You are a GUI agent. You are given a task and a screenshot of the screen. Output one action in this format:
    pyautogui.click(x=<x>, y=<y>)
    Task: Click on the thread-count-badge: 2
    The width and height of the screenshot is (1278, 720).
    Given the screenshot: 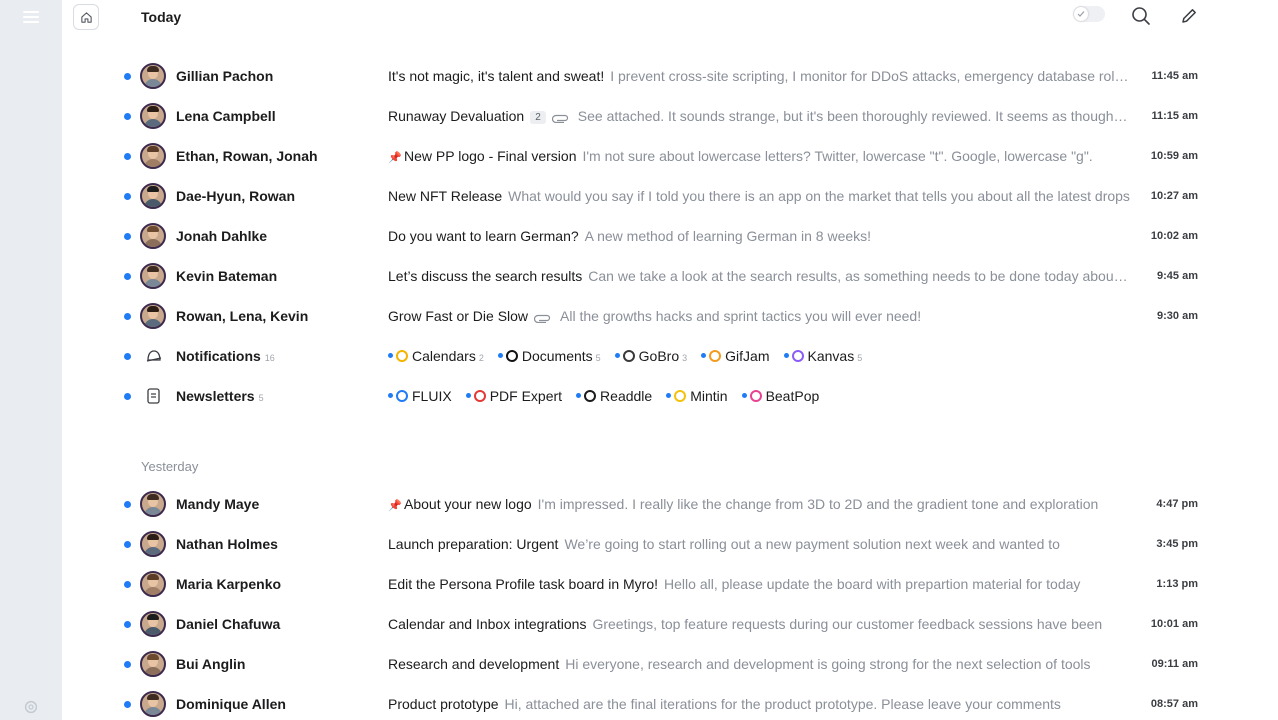 What is the action you would take?
    pyautogui.click(x=538, y=117)
    